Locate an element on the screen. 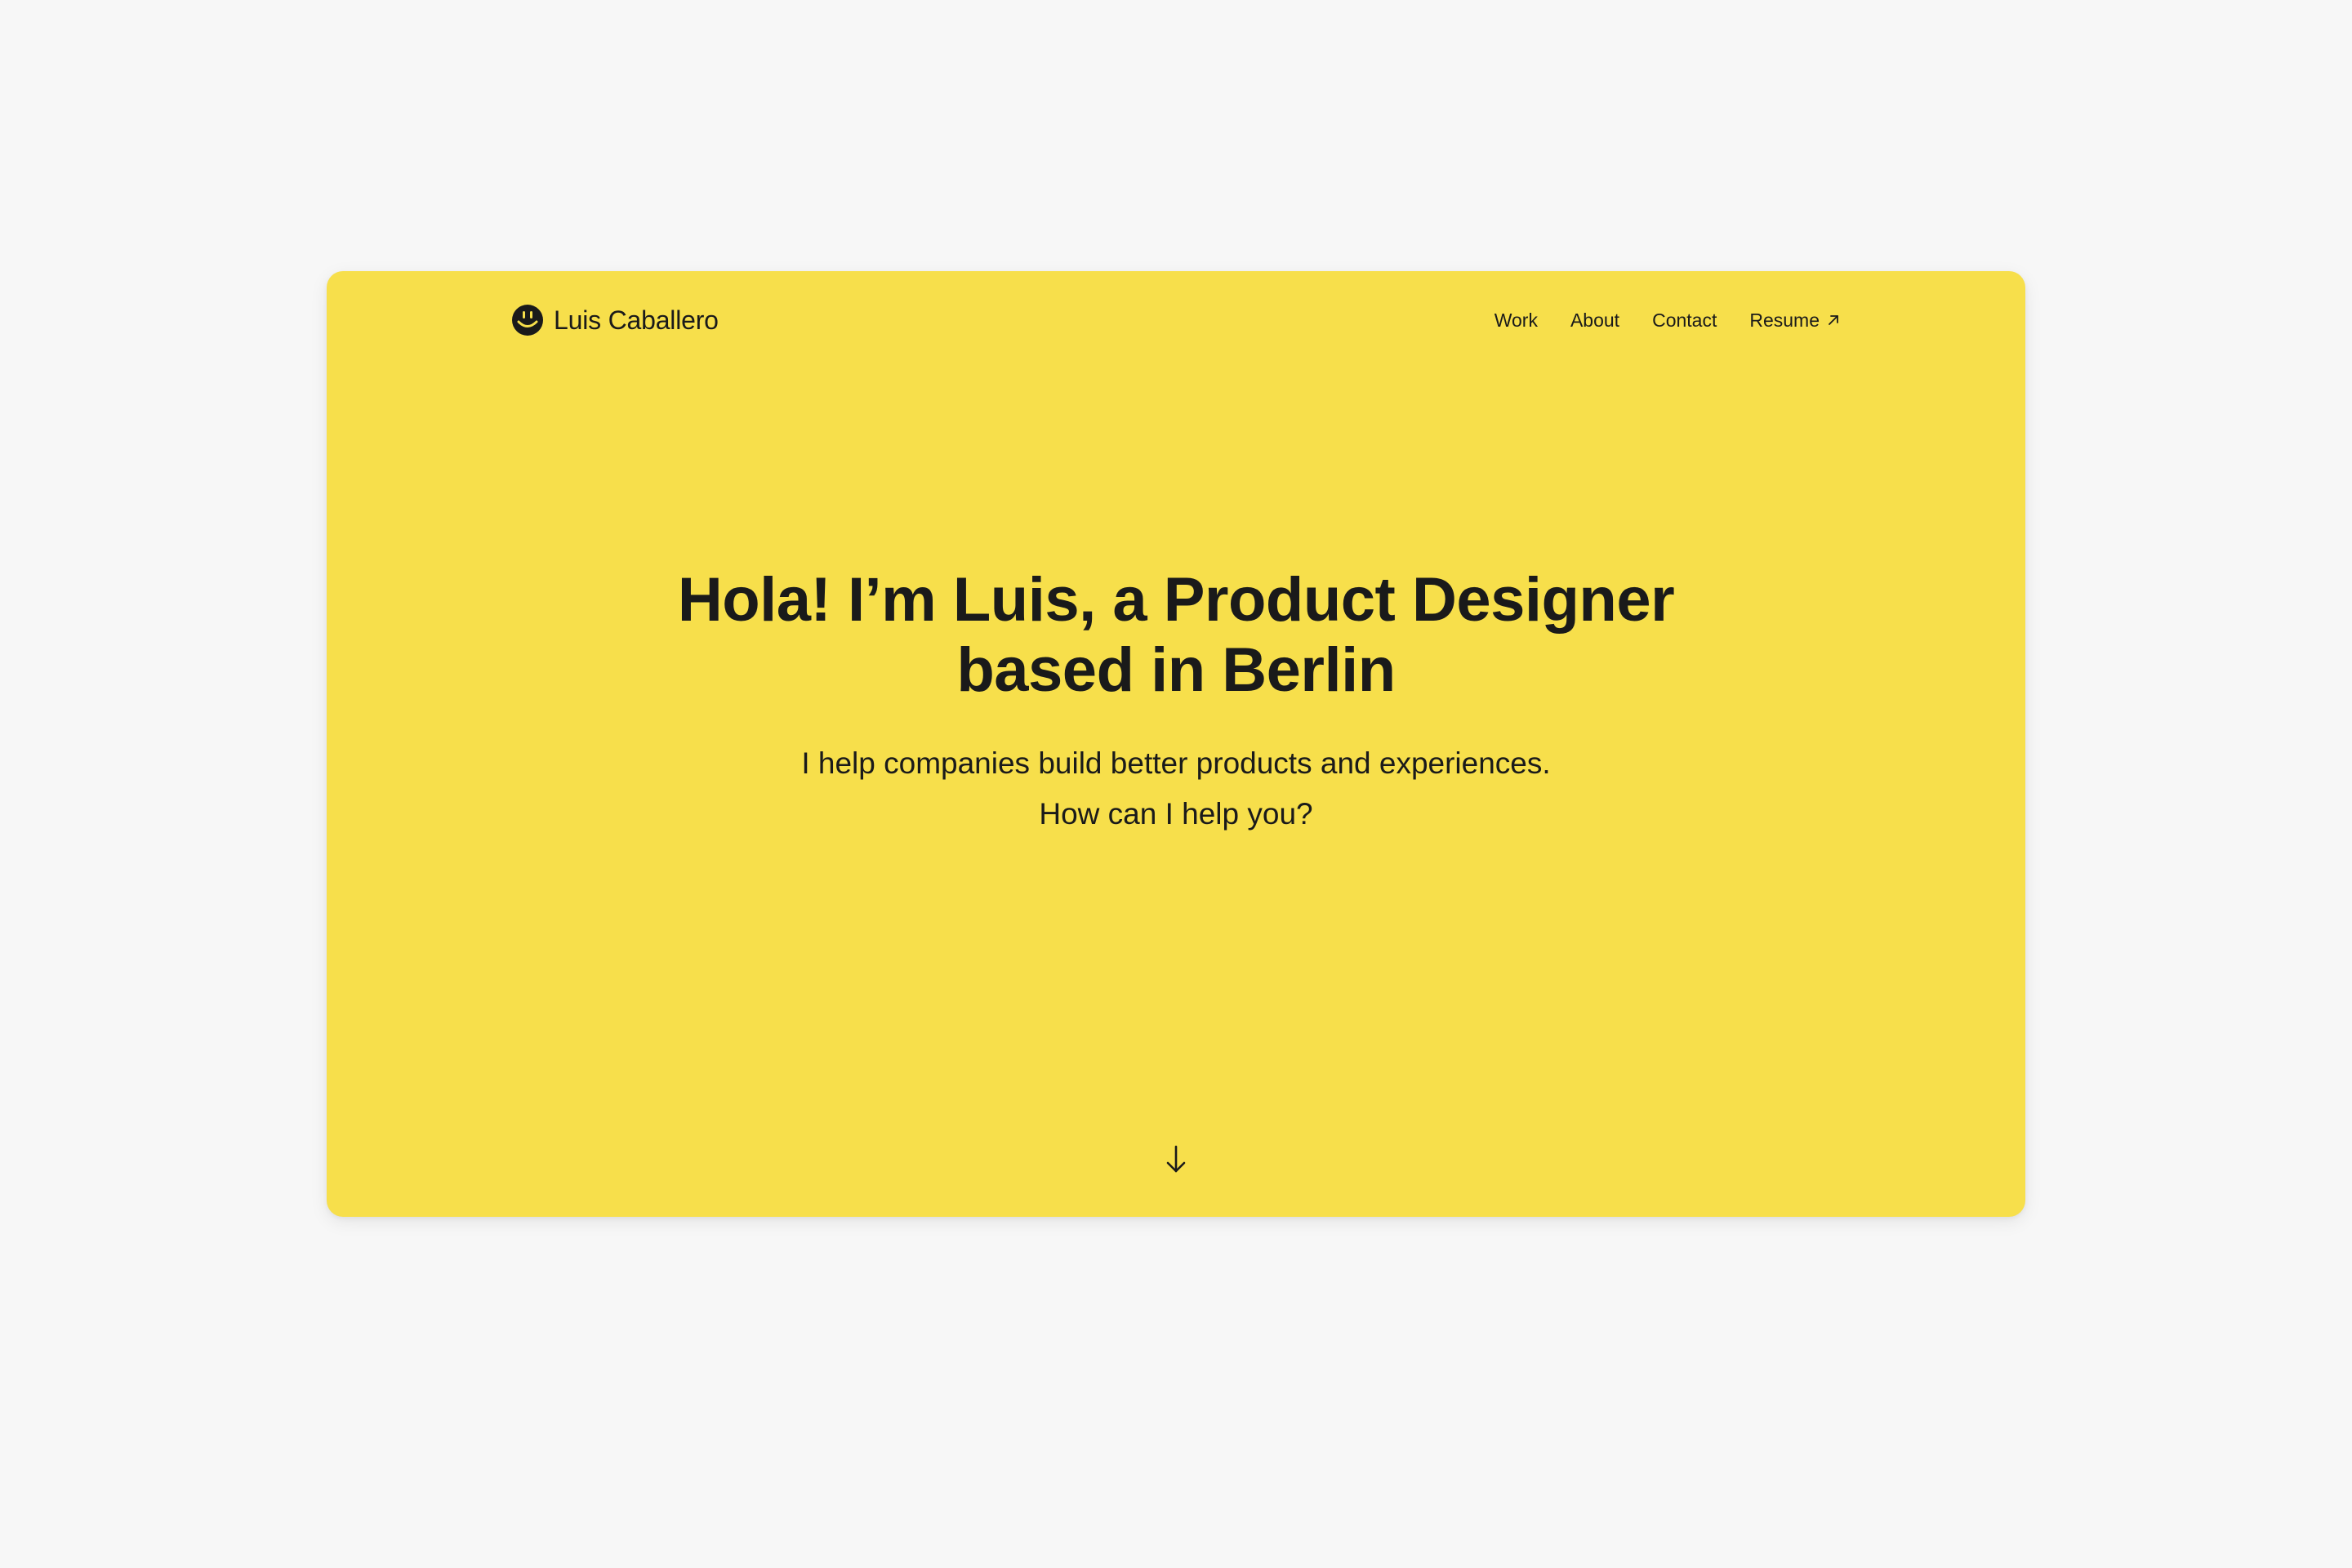  nav-link-resume-label: Resume is located at coordinates (1785, 320).